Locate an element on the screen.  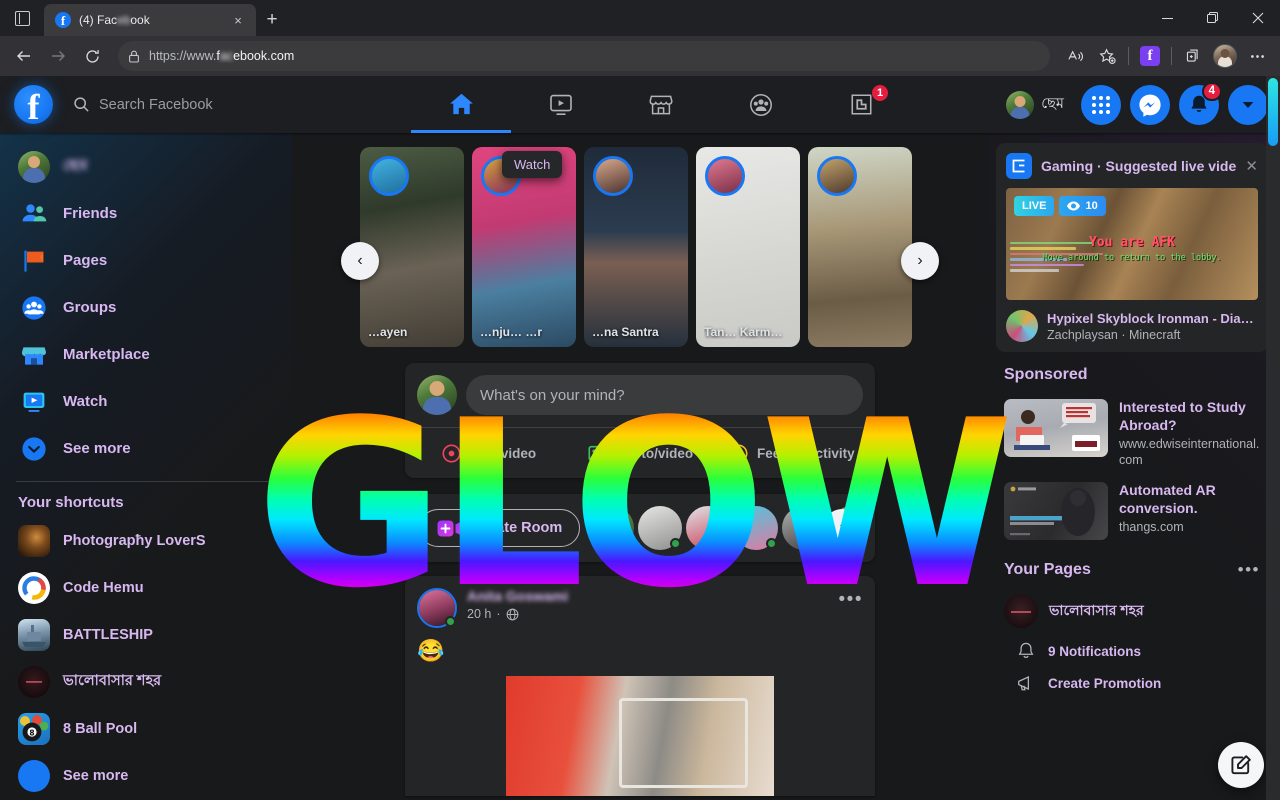
page-scrollbar is located at coordinates (1273, 438).